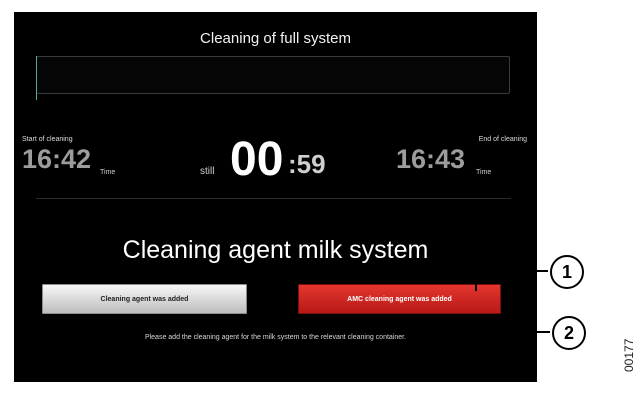 This screenshot has height=394, width=643. I want to click on callout-1: 1, so click(567, 272).